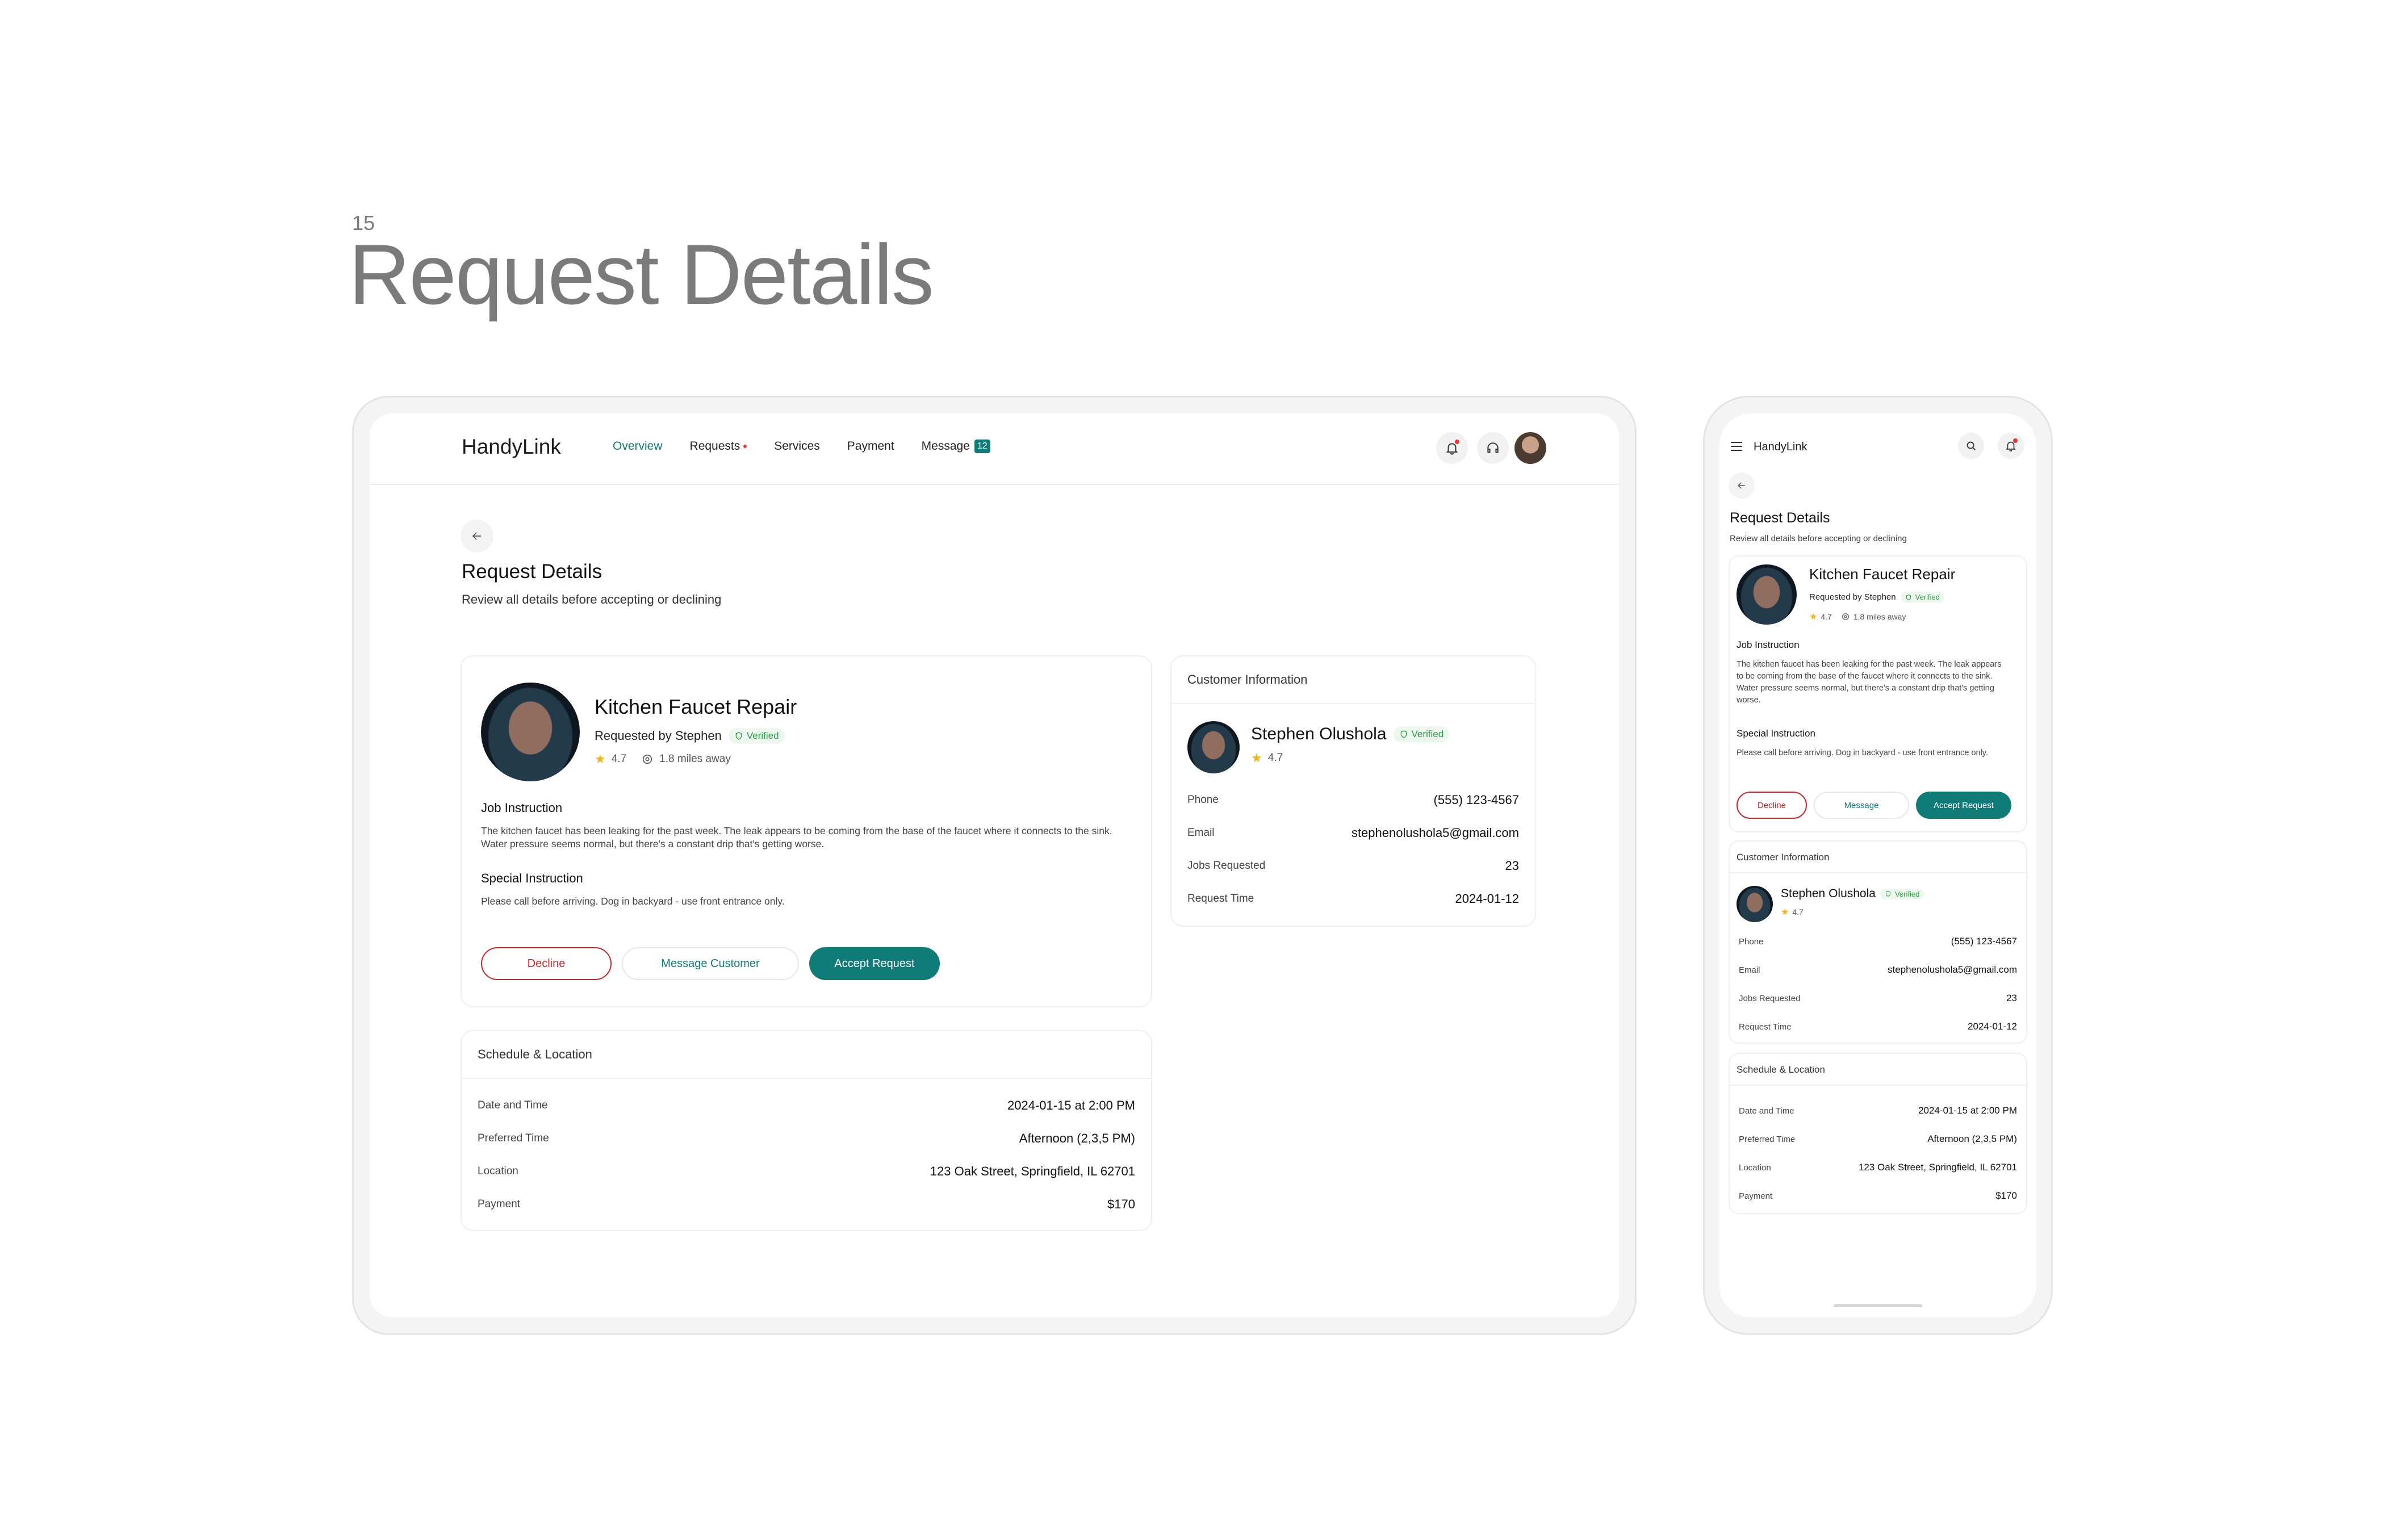 This screenshot has width=2385, height=1540. I want to click on nav-message-label: Message, so click(945, 446).